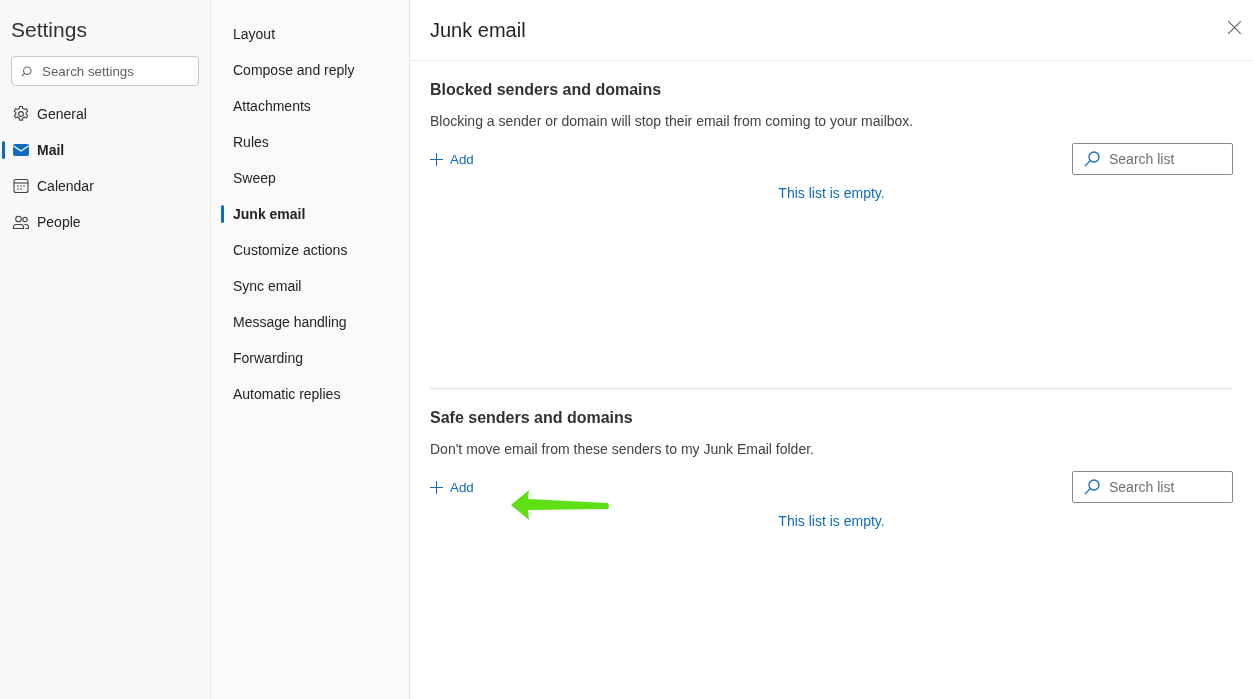 The height and width of the screenshot is (699, 1253). What do you see at coordinates (310, 322) in the screenshot?
I see `subnav-item: Message handling` at bounding box center [310, 322].